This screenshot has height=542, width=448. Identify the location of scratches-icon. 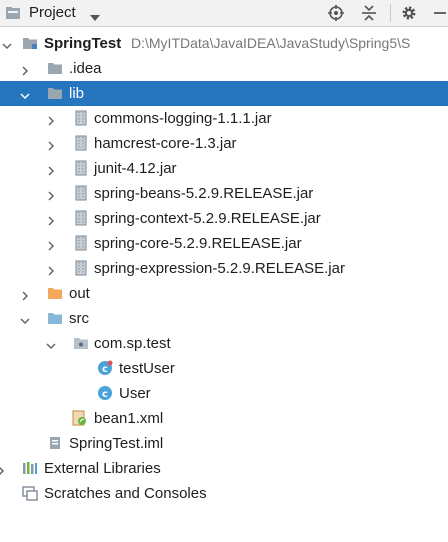
(30, 493).